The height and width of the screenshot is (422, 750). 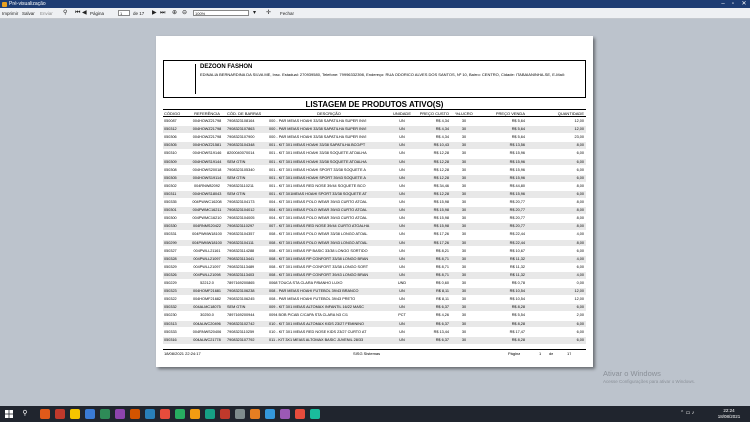 I want to click on next-page-icon: ▶, so click(x=154, y=13).